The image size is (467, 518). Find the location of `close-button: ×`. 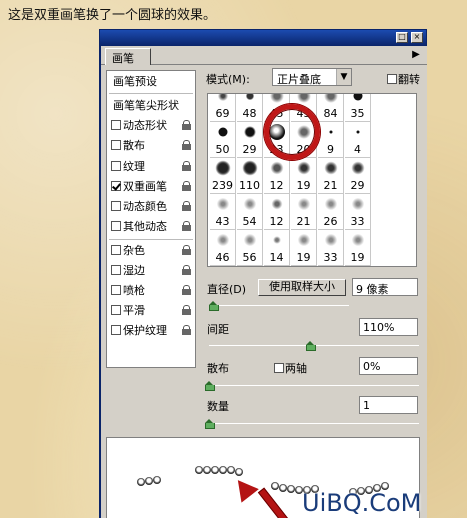

close-button: × is located at coordinates (417, 37).